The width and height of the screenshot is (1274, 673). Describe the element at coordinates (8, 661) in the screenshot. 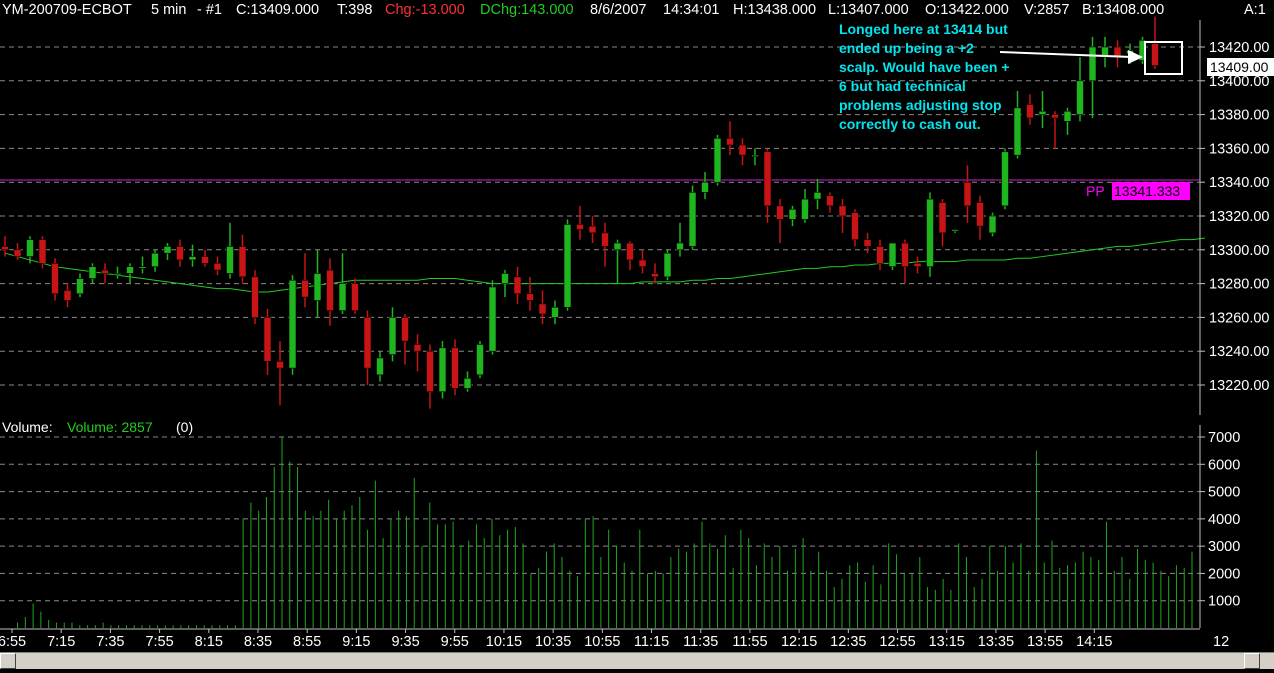

I see `scroll-left-button` at that location.